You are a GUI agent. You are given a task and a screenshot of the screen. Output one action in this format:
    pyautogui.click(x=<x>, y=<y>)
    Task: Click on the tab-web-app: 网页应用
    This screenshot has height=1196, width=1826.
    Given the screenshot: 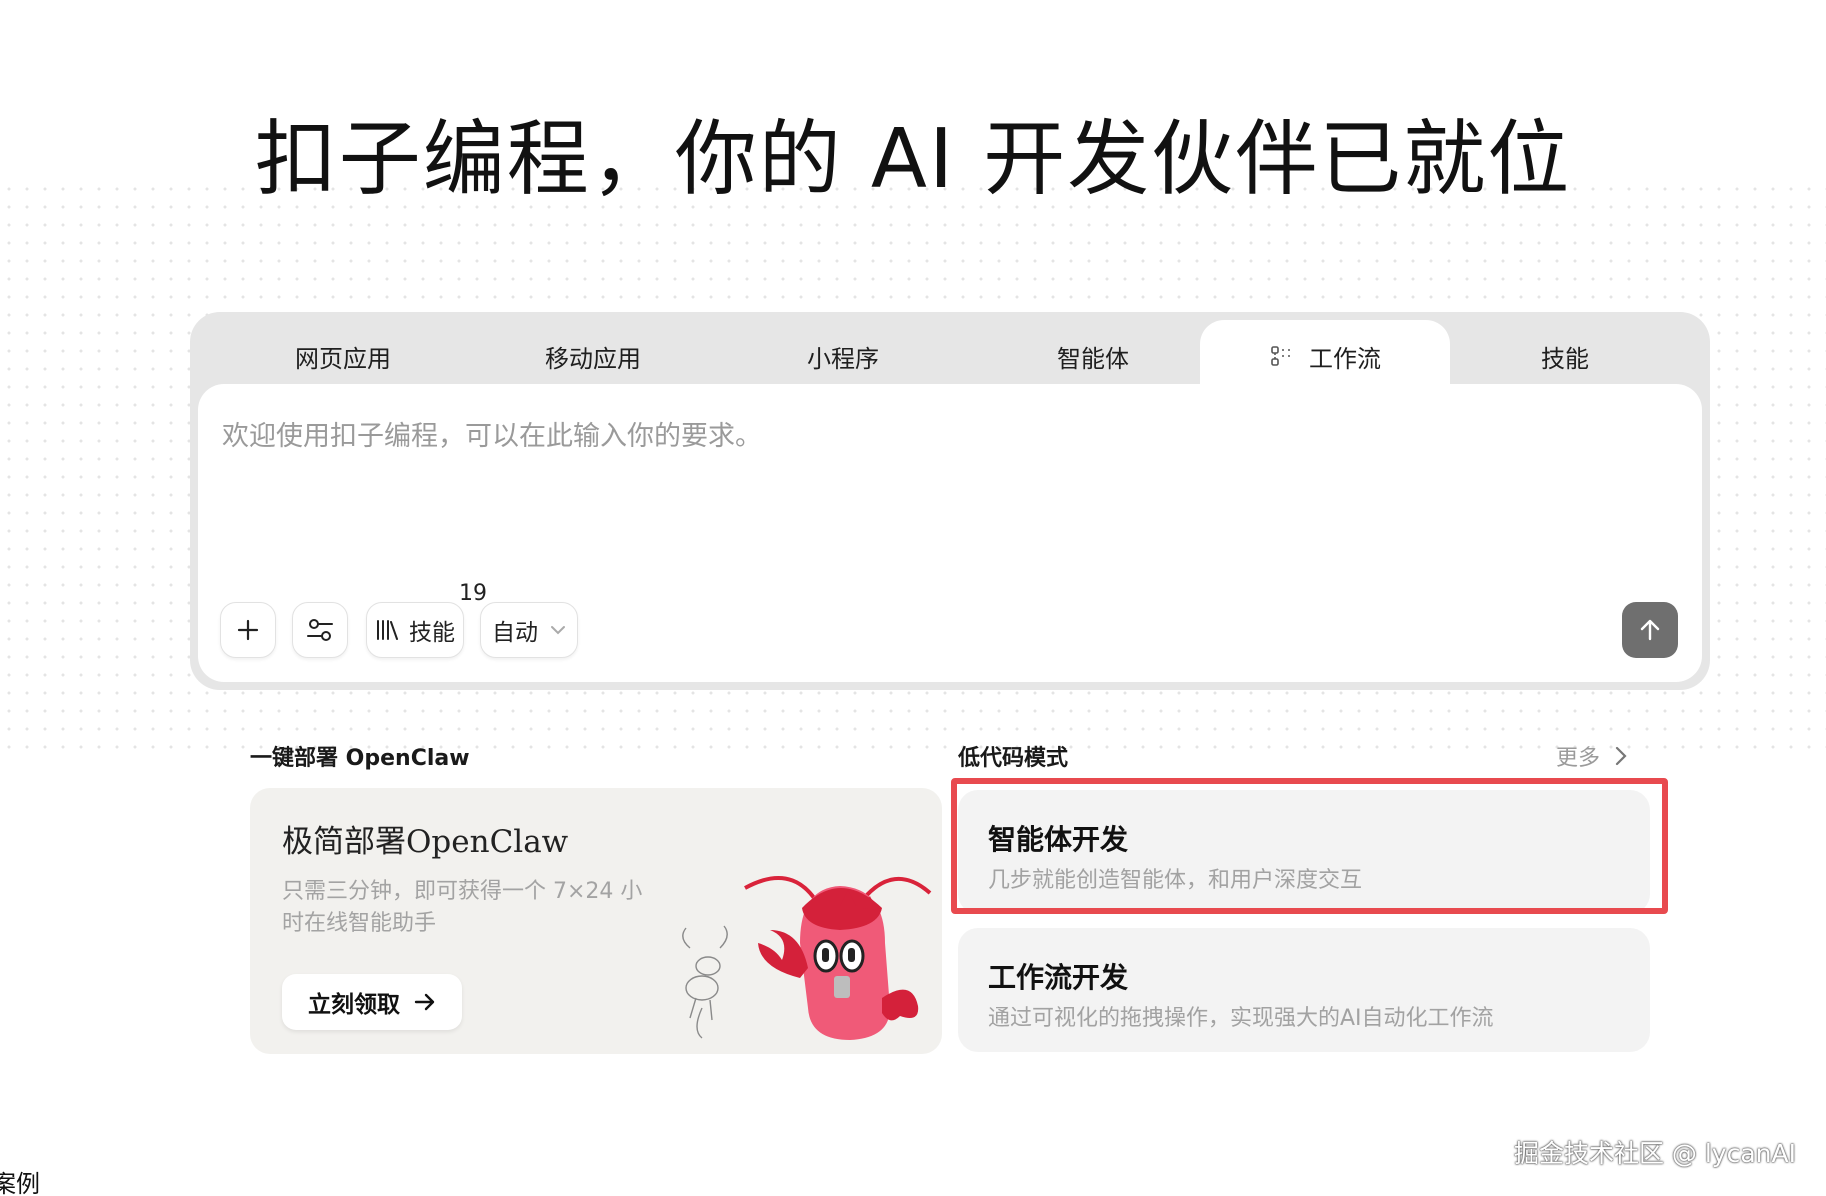 What is the action you would take?
    pyautogui.click(x=343, y=356)
    